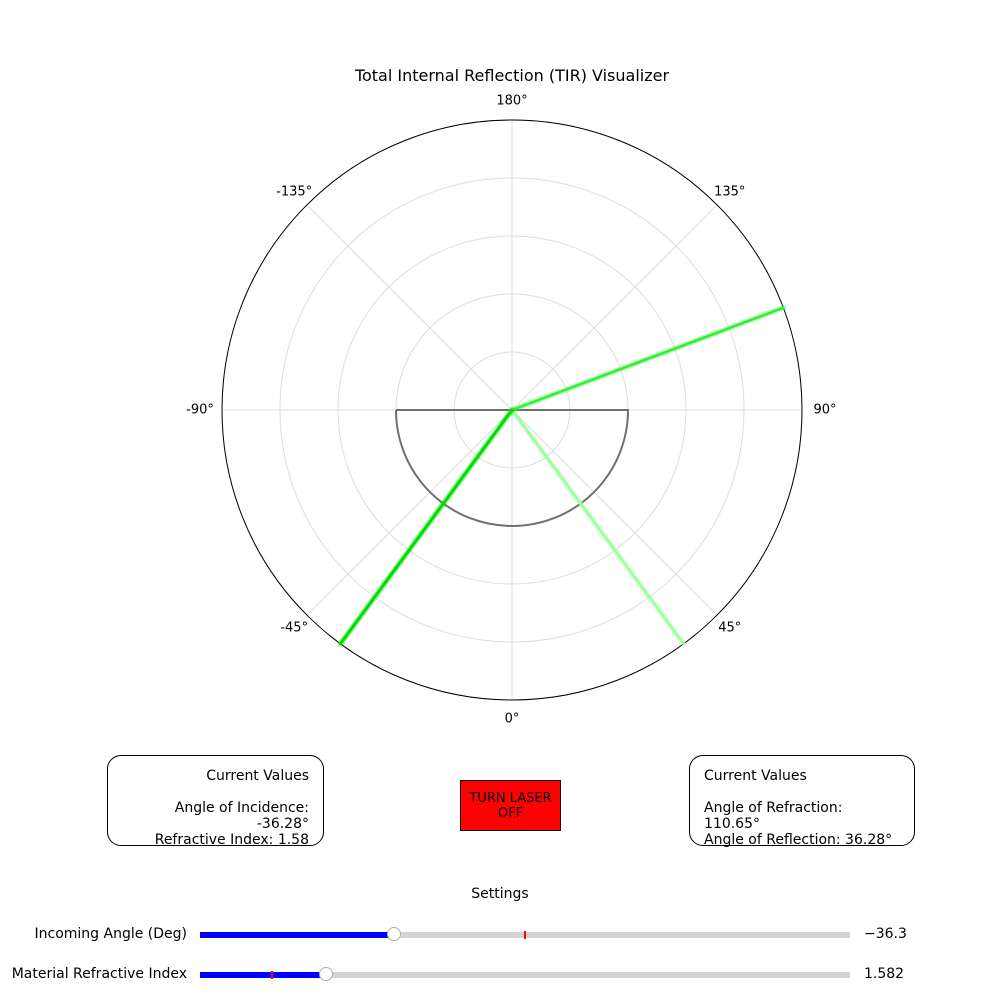 This screenshot has height=1000, width=1000. I want to click on incoming-angle-value: −36.3, so click(885, 934).